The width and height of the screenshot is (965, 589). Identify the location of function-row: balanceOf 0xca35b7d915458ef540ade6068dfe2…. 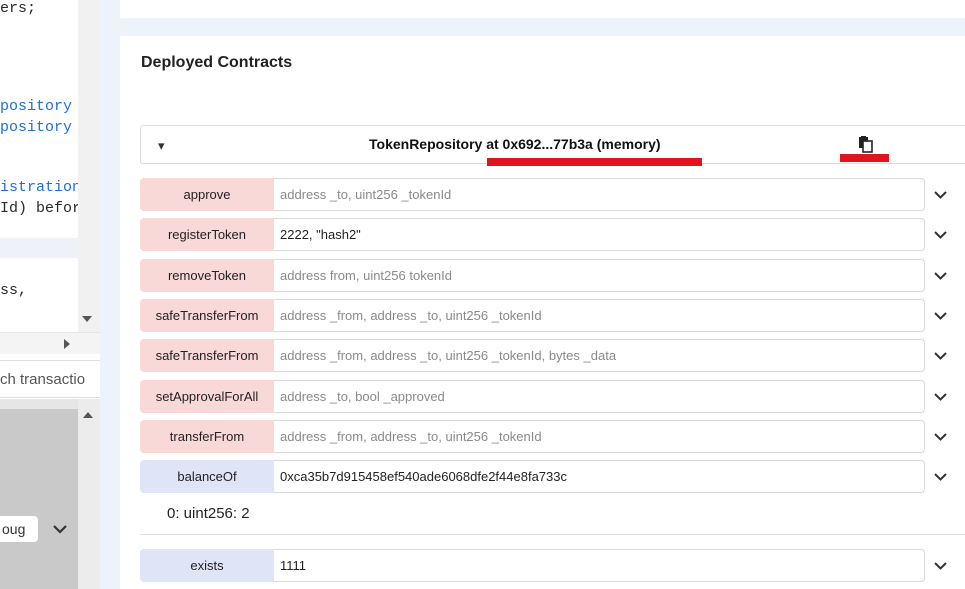
(543, 476).